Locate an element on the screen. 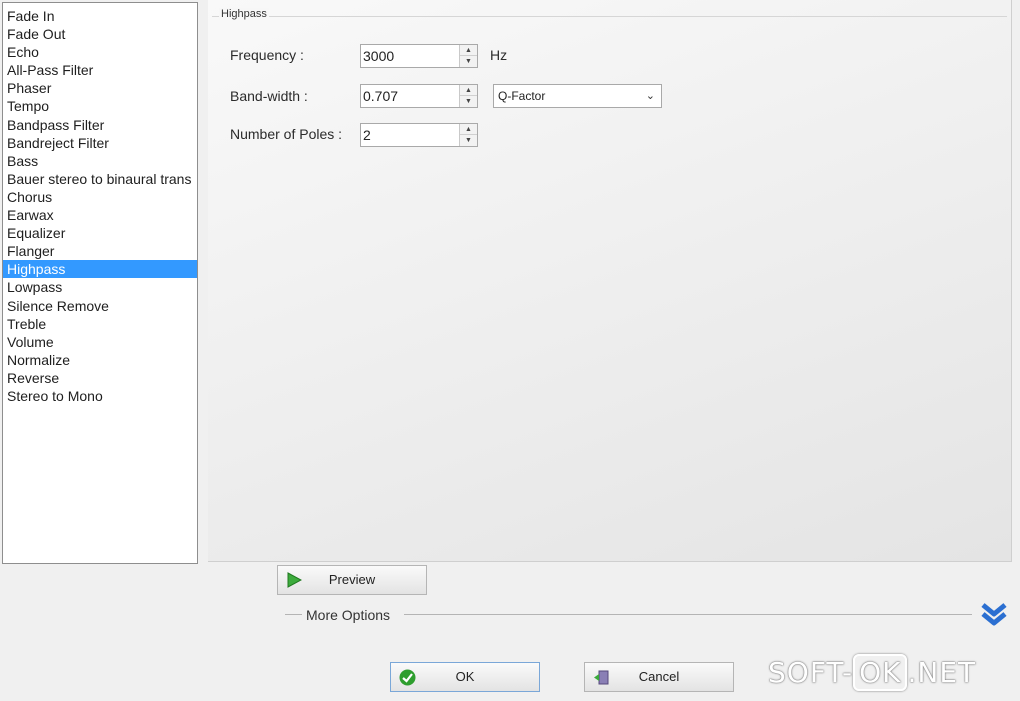 This screenshot has width=1020, height=701. list-item: Lowpass is located at coordinates (100, 287).